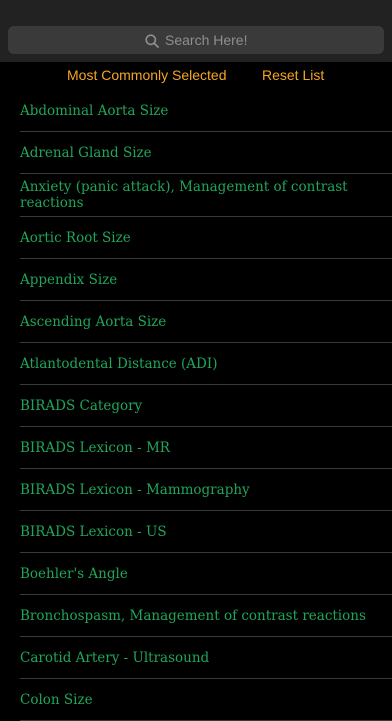 The image size is (392, 721). I want to click on list-item: BIRADS Lexicon - Mammography, so click(206, 490).